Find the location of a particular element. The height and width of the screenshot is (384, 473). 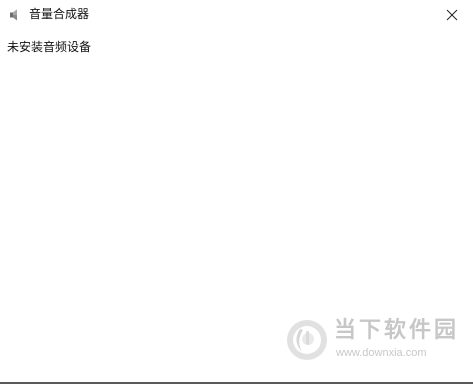

site-watermark: 当下软件园 www.downxia.com is located at coordinates (374, 341).